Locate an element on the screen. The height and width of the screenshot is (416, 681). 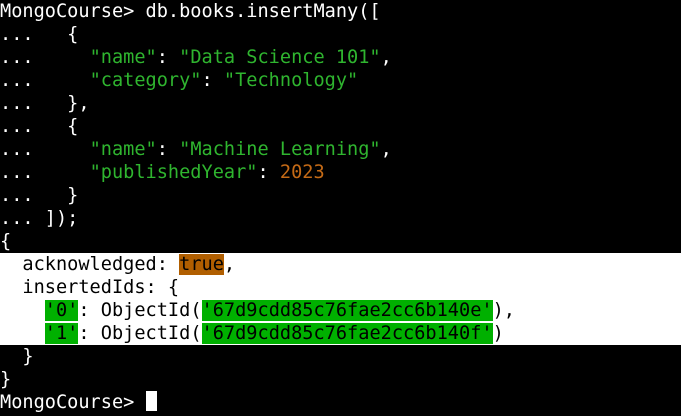
continuation-line: ... "name": "Data Science 101", is located at coordinates (340, 57).